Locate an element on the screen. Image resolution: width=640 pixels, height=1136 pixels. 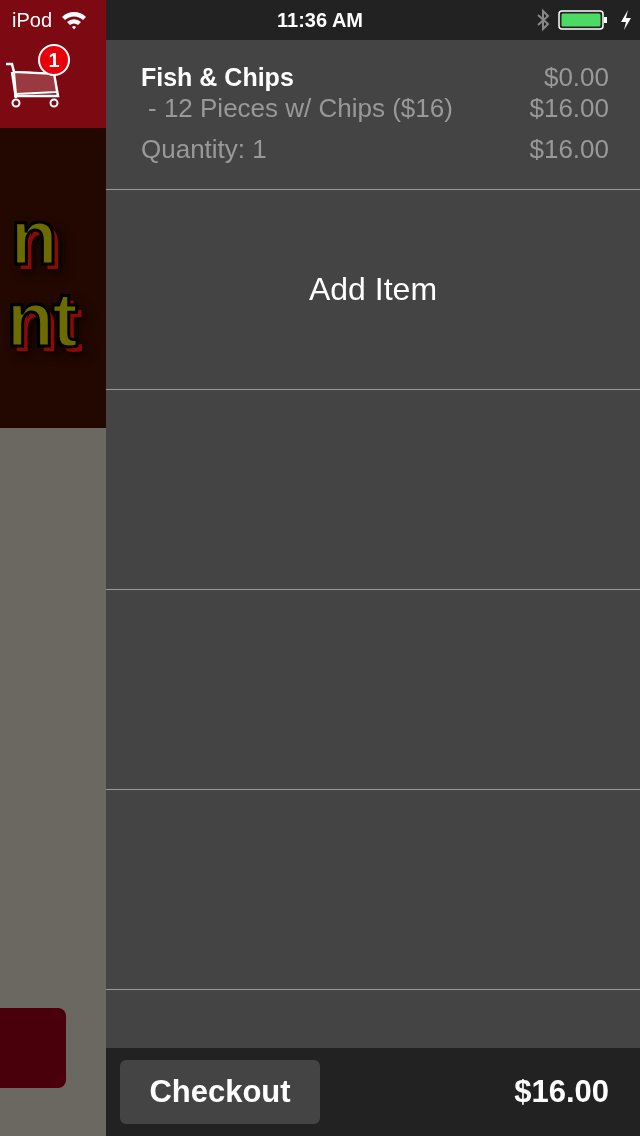
item-name: Fish & Chips is located at coordinates (217, 77).